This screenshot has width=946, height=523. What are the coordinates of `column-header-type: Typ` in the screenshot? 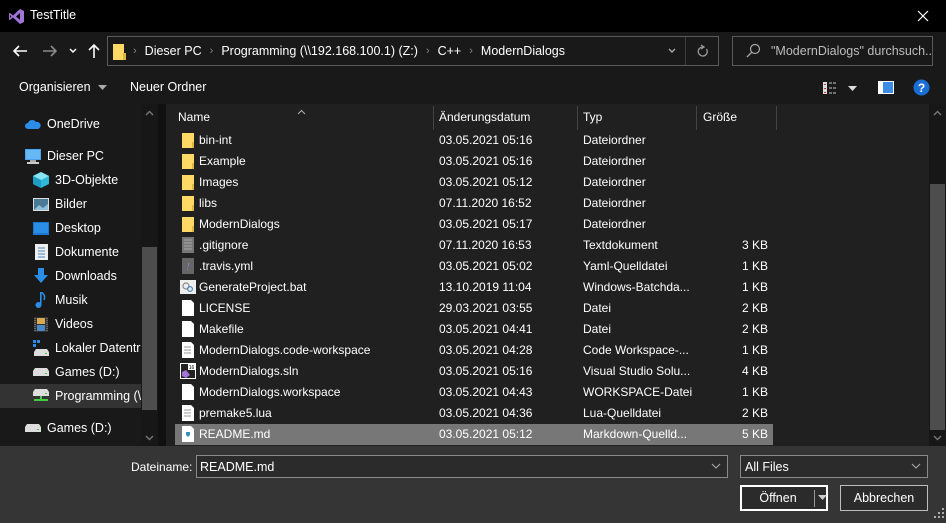 It's located at (592, 116).